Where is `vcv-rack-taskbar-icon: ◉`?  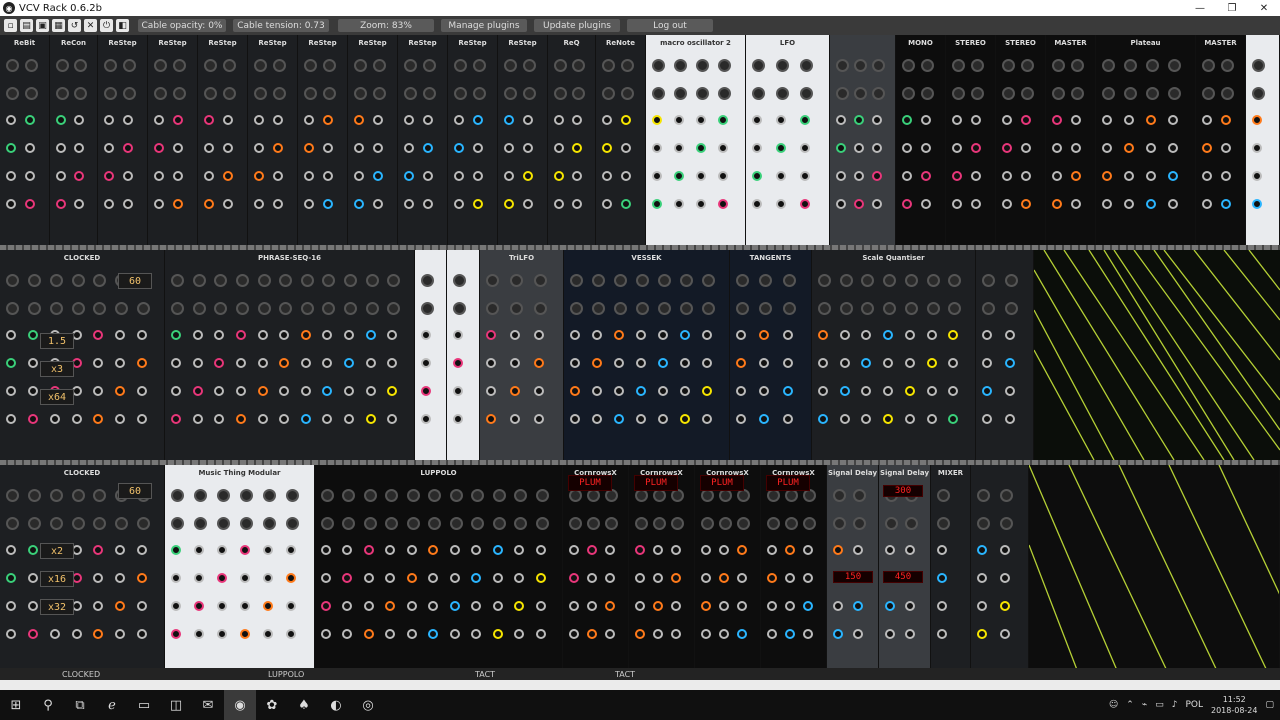
vcv-rack-taskbar-icon: ◉ is located at coordinates (240, 705).